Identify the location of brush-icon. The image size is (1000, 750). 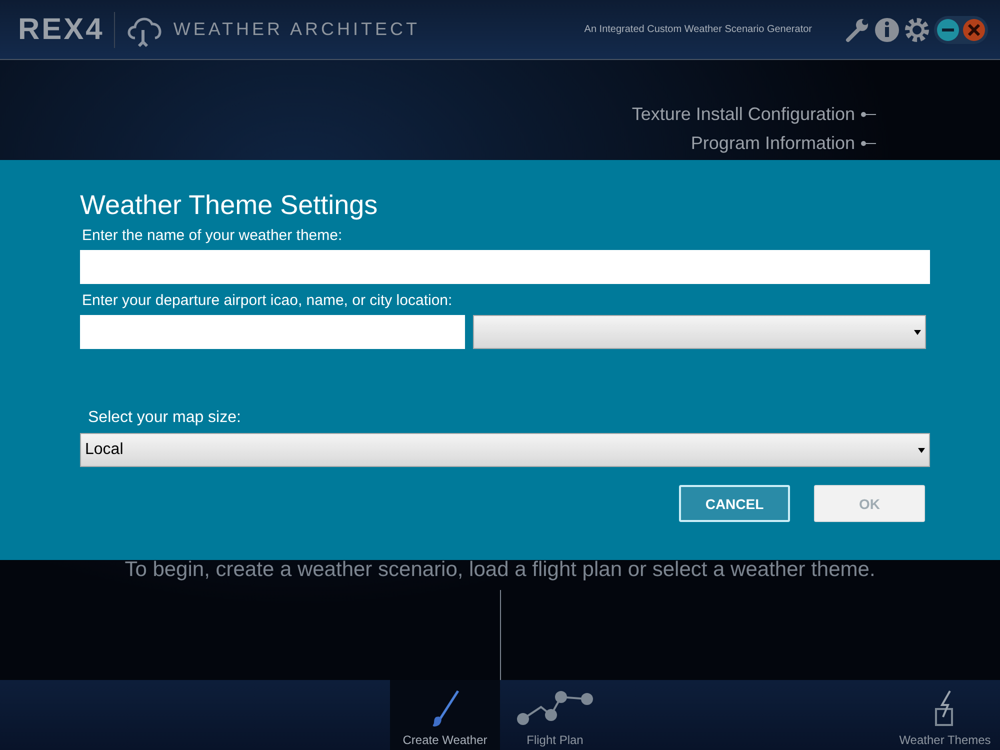
(445, 709).